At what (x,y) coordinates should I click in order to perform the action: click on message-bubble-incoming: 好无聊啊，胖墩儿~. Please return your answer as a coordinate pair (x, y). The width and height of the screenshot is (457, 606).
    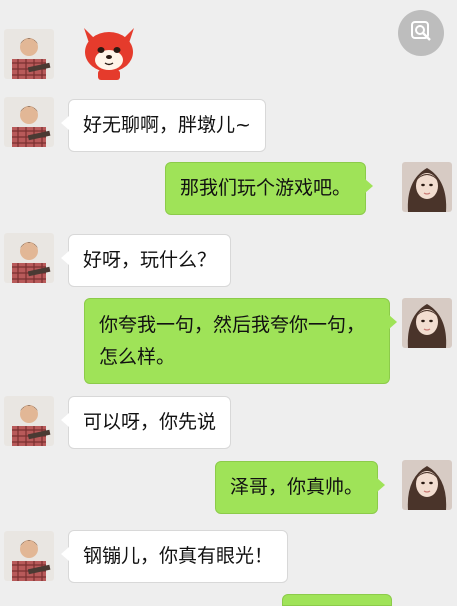
    Looking at the image, I should click on (163, 125).